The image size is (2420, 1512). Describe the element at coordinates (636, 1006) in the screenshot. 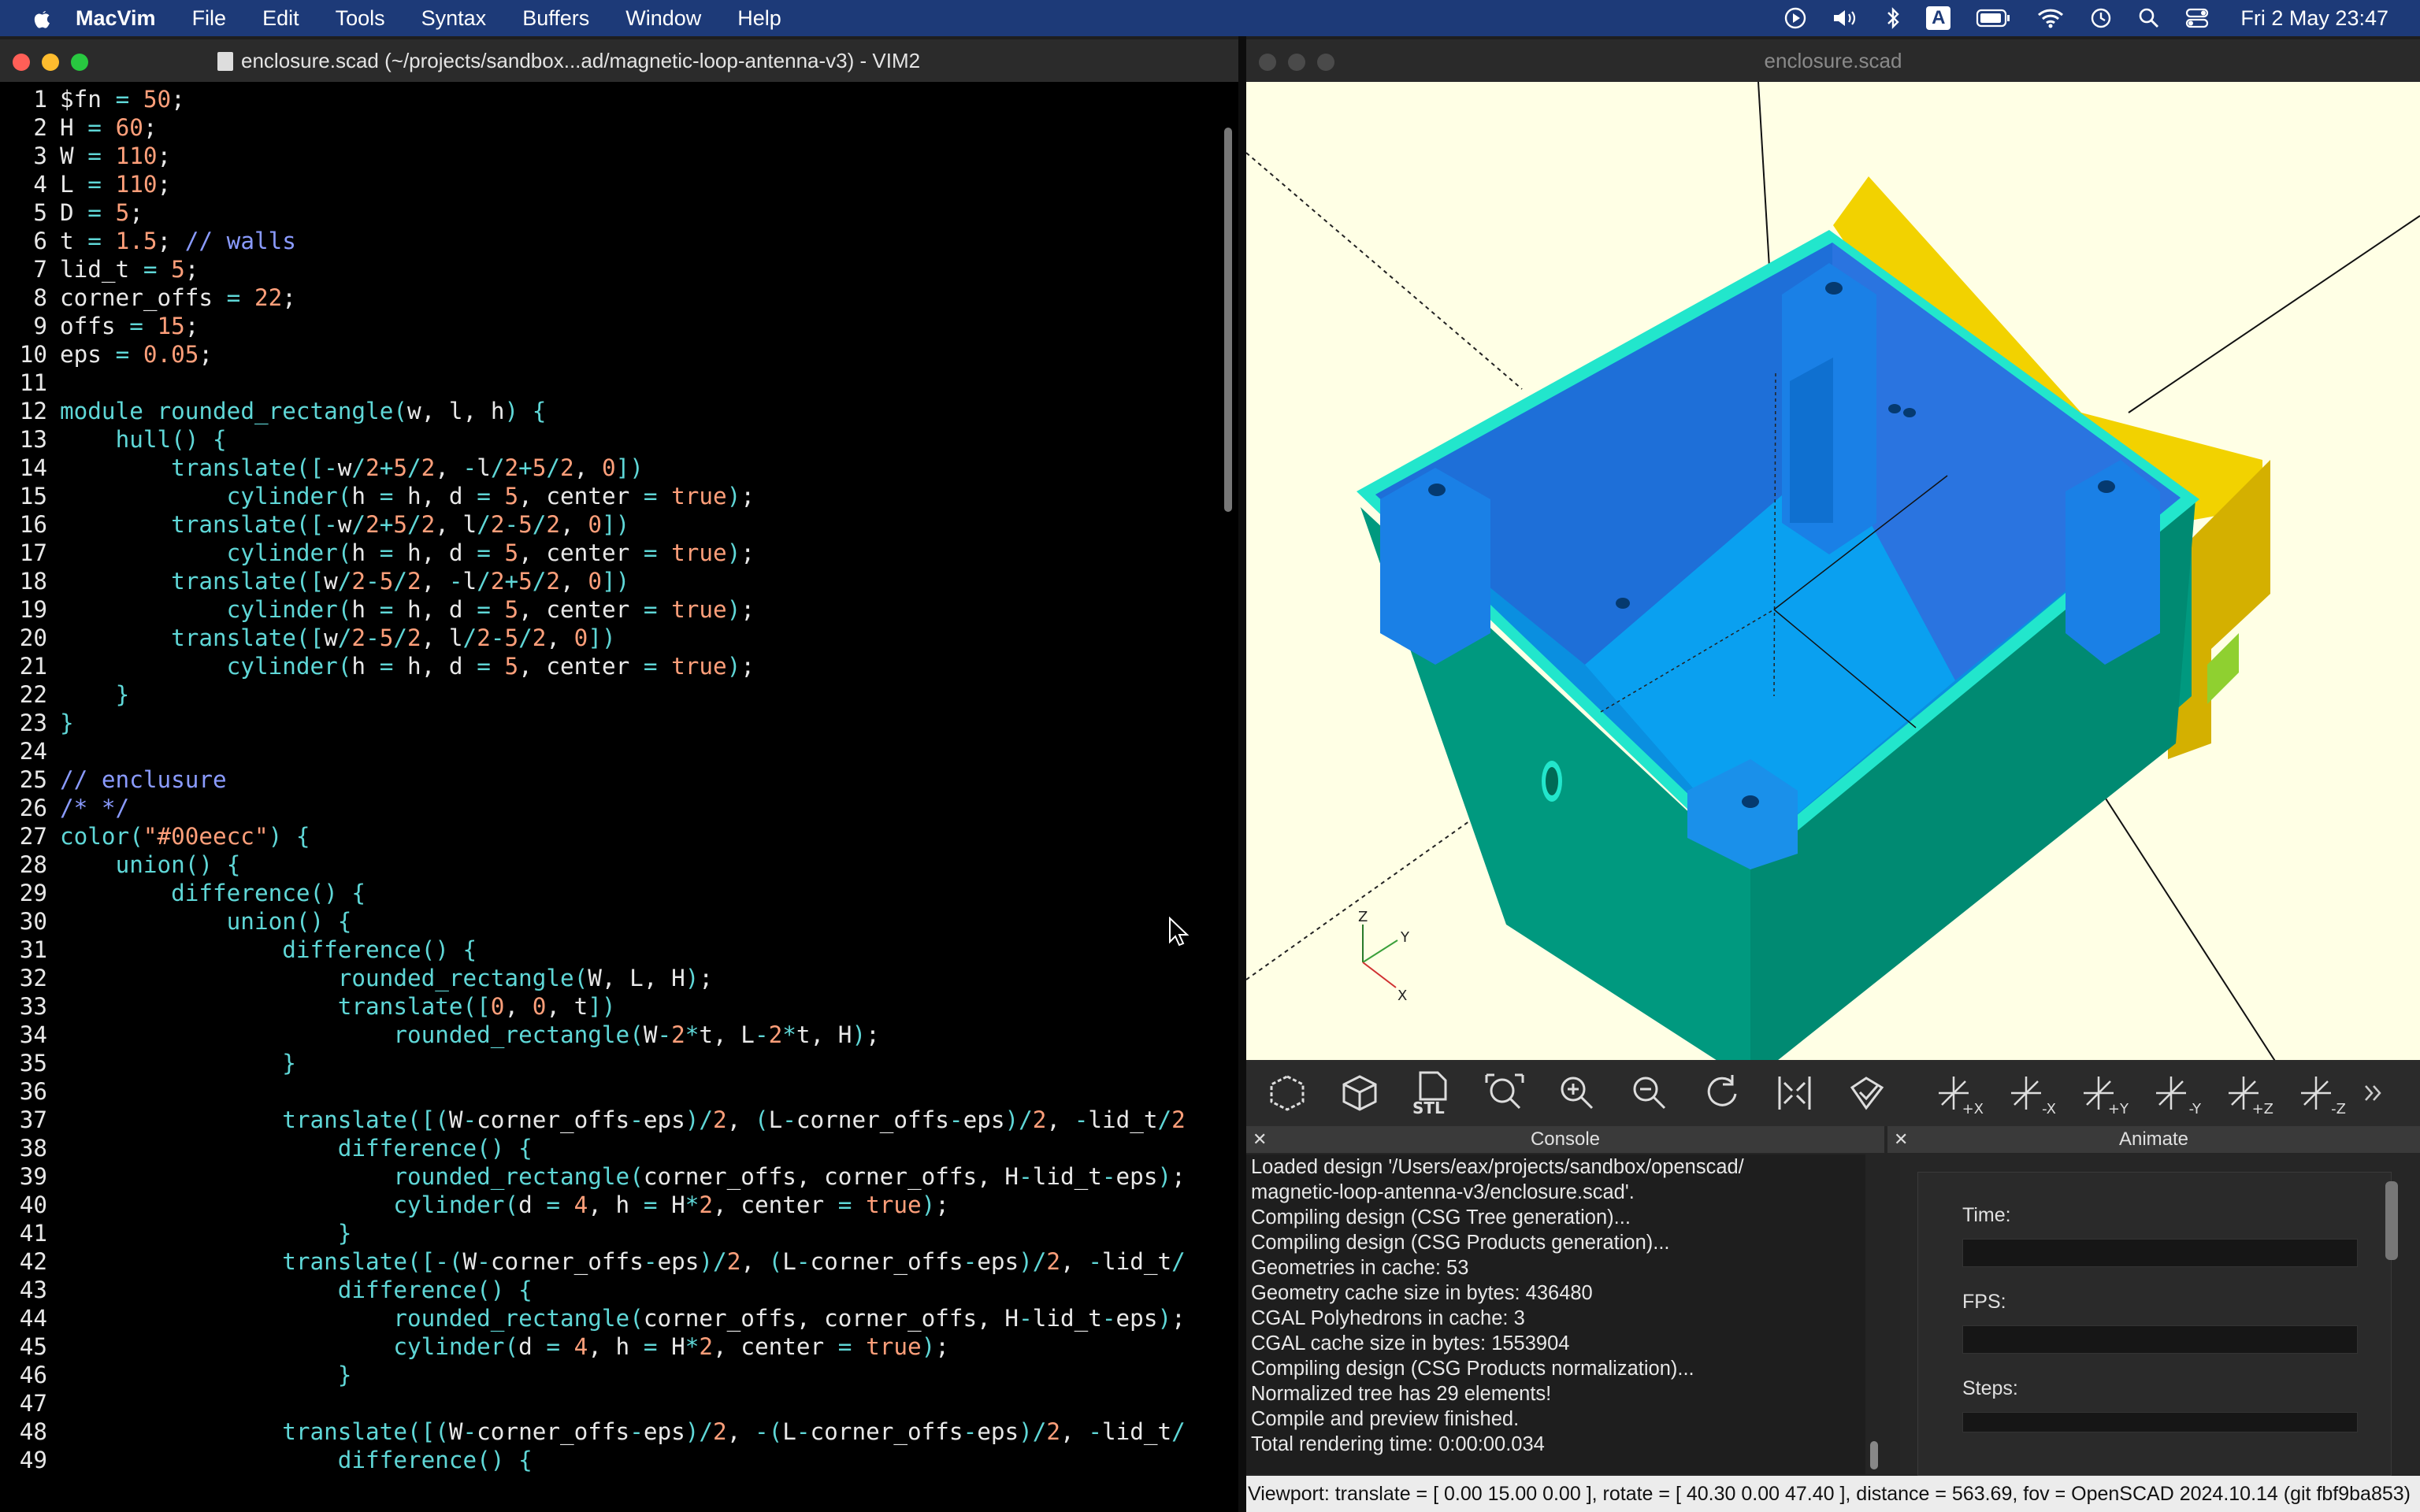

I see `code-text: translate([0, 0, t])` at that location.